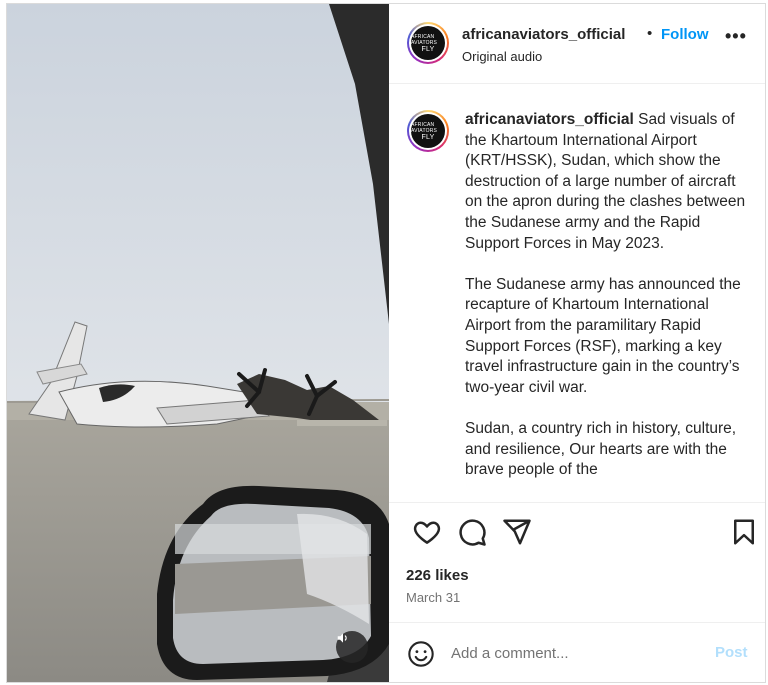 Image resolution: width=768 pixels, height=685 pixels. Describe the element at coordinates (342, 638) in the screenshot. I see `volume-icon` at that location.